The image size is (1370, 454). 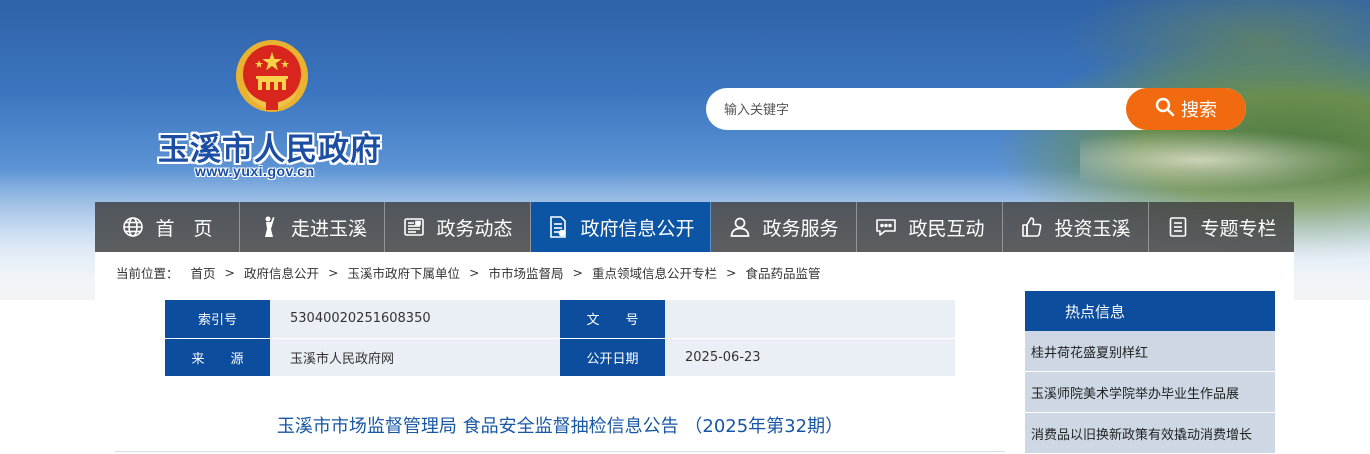 I want to click on hot-news-item: 消费品以旧换新政策有效撬动消费增长, so click(x=1150, y=433).